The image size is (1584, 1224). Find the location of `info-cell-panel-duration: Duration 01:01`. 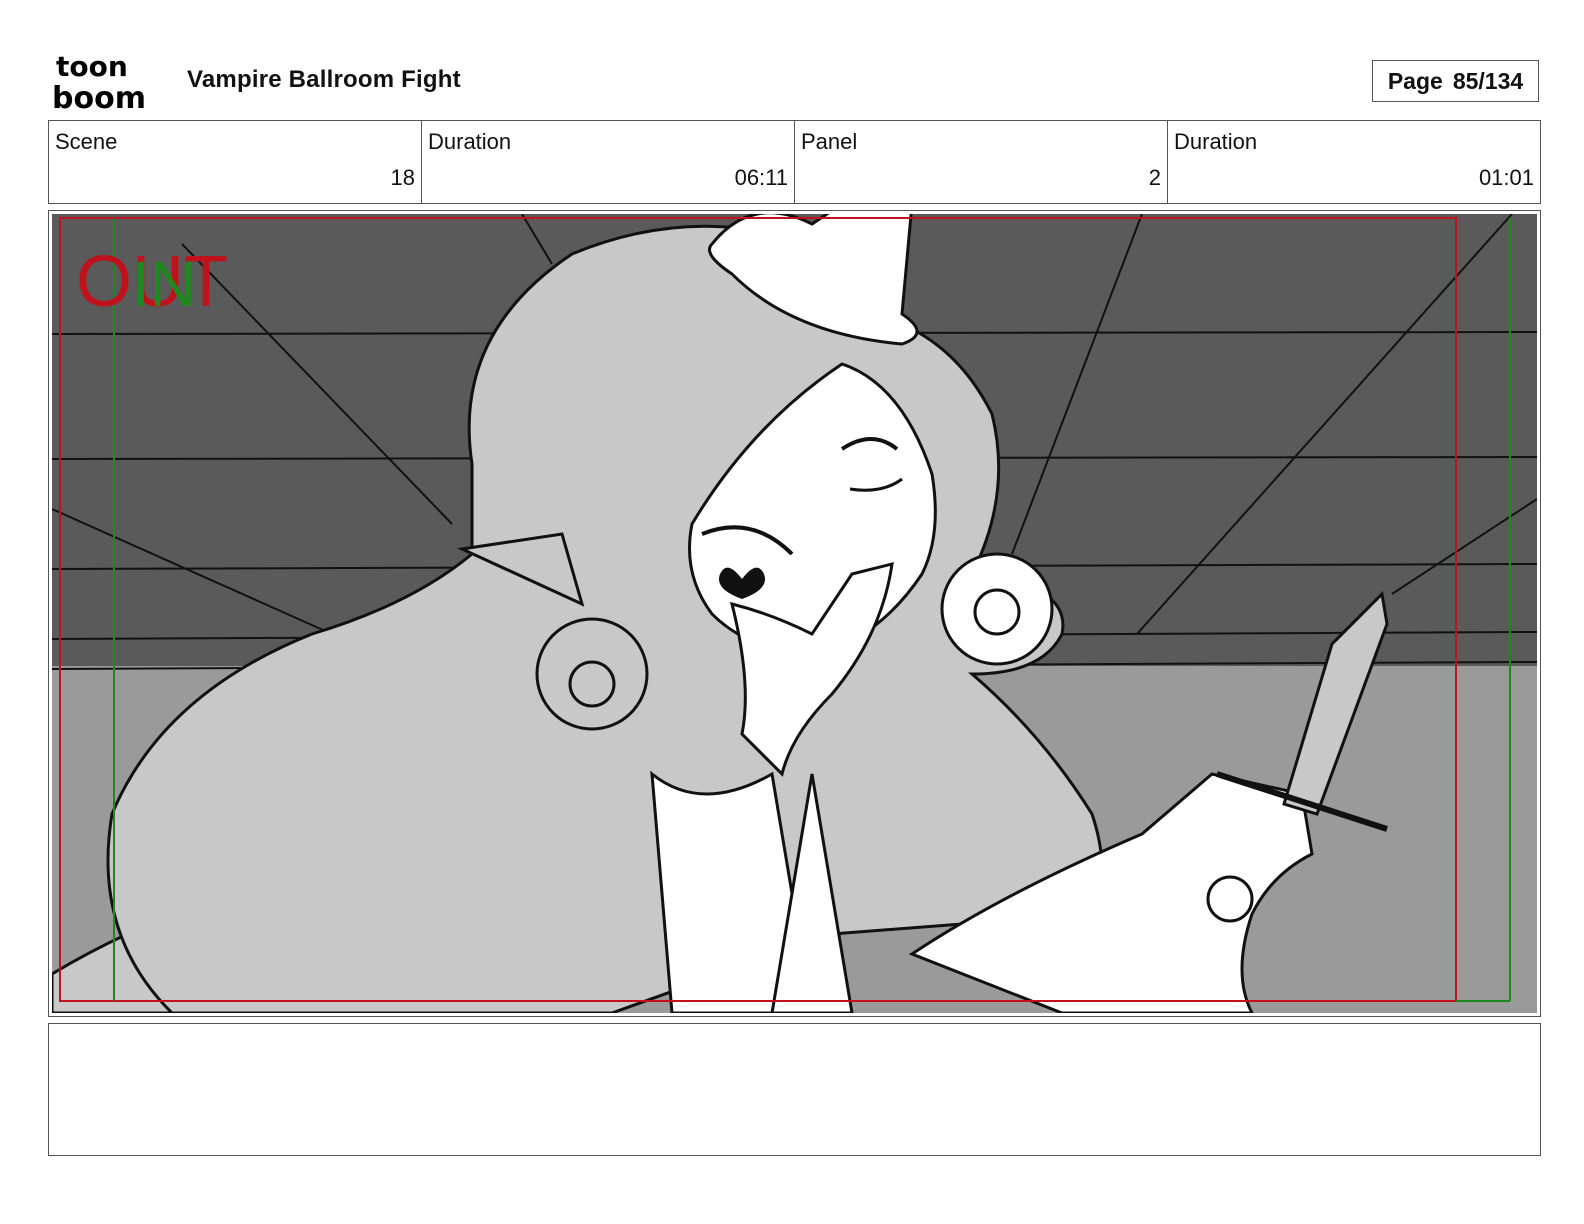

info-cell-panel-duration: Duration 01:01 is located at coordinates (1354, 162).